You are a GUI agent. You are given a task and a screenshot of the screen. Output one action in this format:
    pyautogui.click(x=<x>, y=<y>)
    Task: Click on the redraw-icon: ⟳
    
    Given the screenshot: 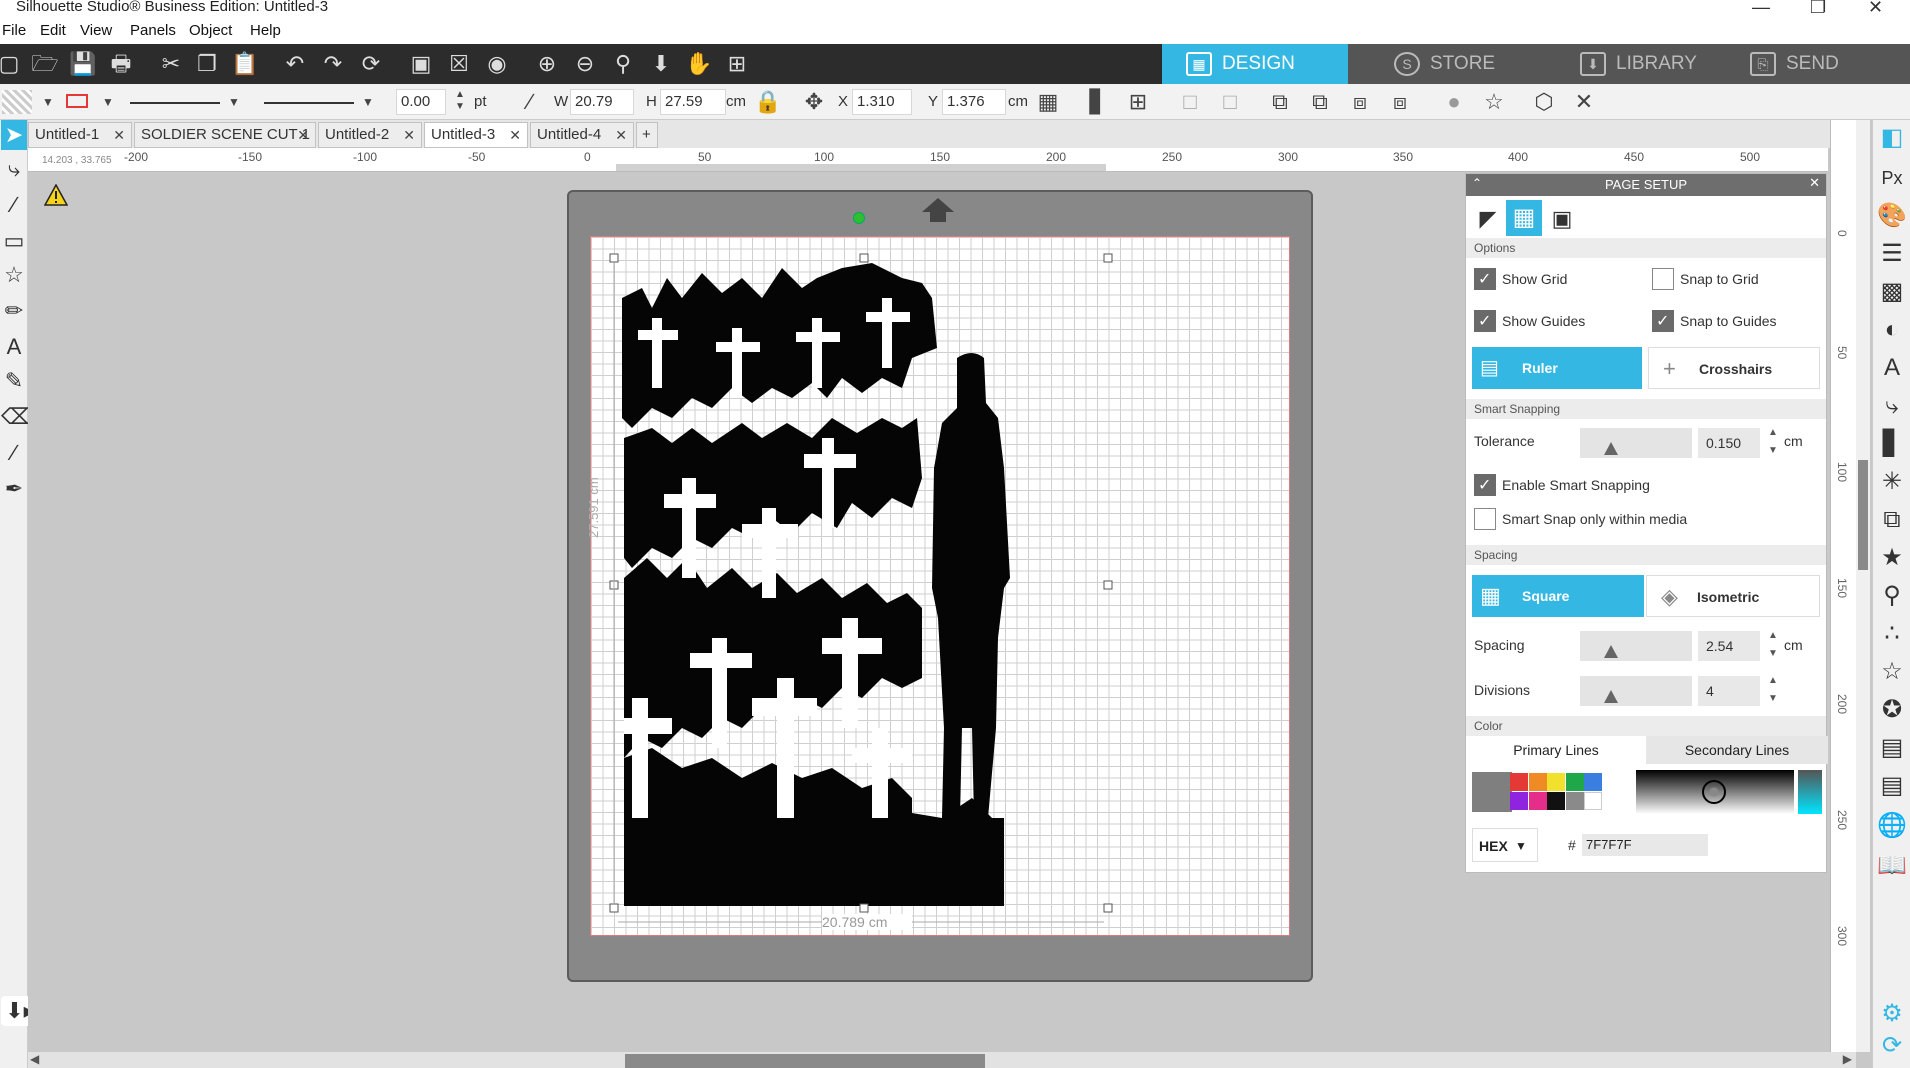 What is the action you would take?
    pyautogui.click(x=371, y=64)
    